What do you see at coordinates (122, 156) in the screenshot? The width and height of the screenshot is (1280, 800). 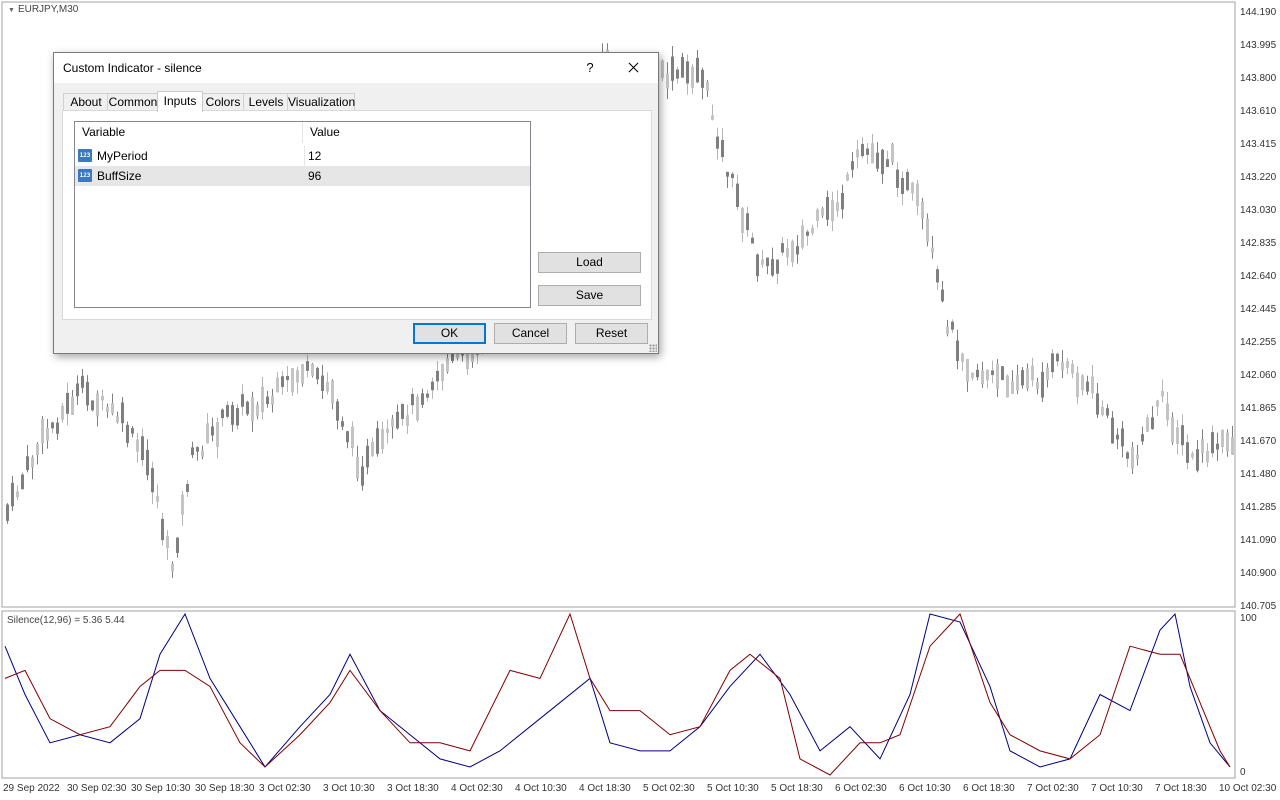 I see `param-name: MyPeriod` at bounding box center [122, 156].